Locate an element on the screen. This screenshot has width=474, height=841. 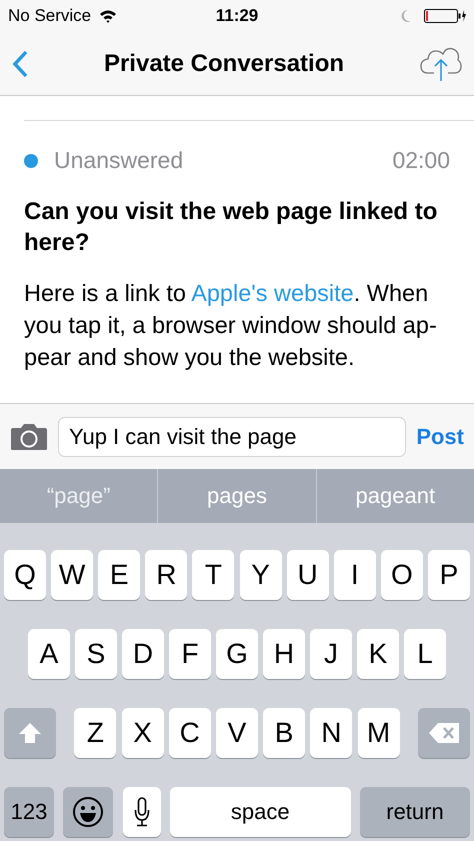
moon-icon is located at coordinates (406, 16).